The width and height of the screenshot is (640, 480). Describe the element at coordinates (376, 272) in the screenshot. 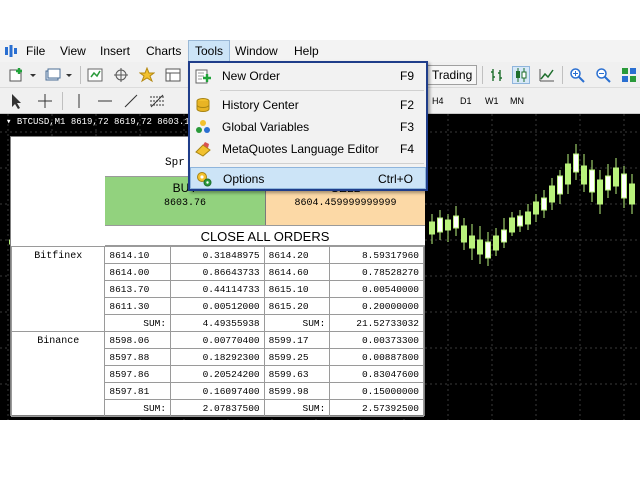

I see `ask-volume: 0.78528270` at that location.